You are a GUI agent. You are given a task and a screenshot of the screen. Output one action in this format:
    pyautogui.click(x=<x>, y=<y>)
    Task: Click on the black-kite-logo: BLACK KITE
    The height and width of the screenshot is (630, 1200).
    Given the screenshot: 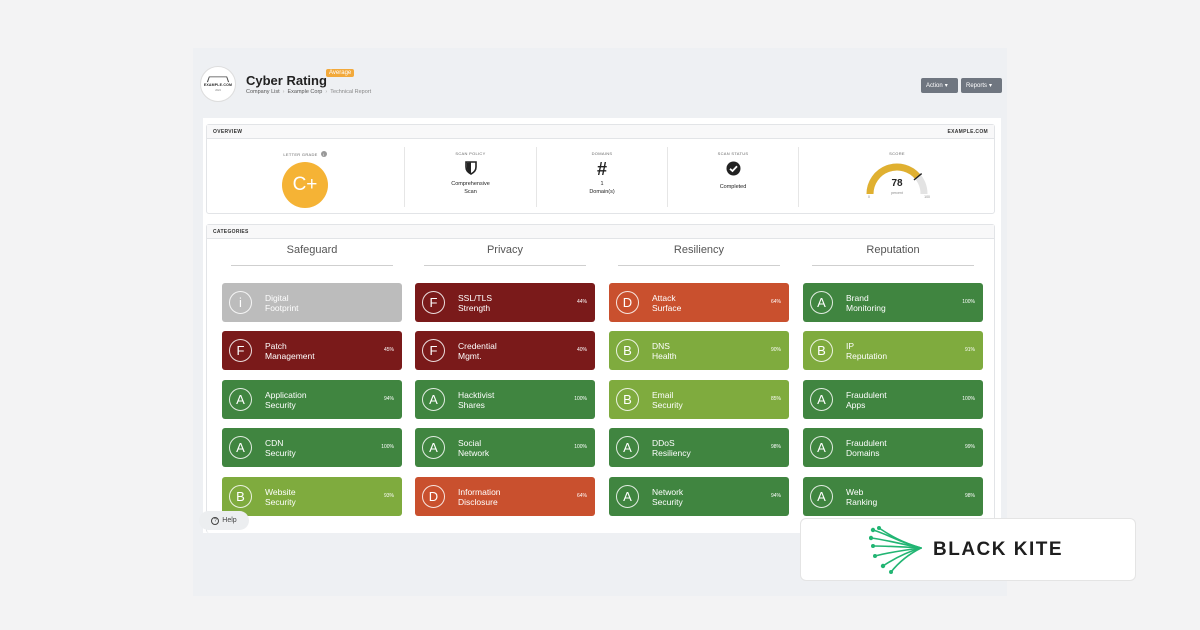 What is the action you would take?
    pyautogui.click(x=968, y=549)
    